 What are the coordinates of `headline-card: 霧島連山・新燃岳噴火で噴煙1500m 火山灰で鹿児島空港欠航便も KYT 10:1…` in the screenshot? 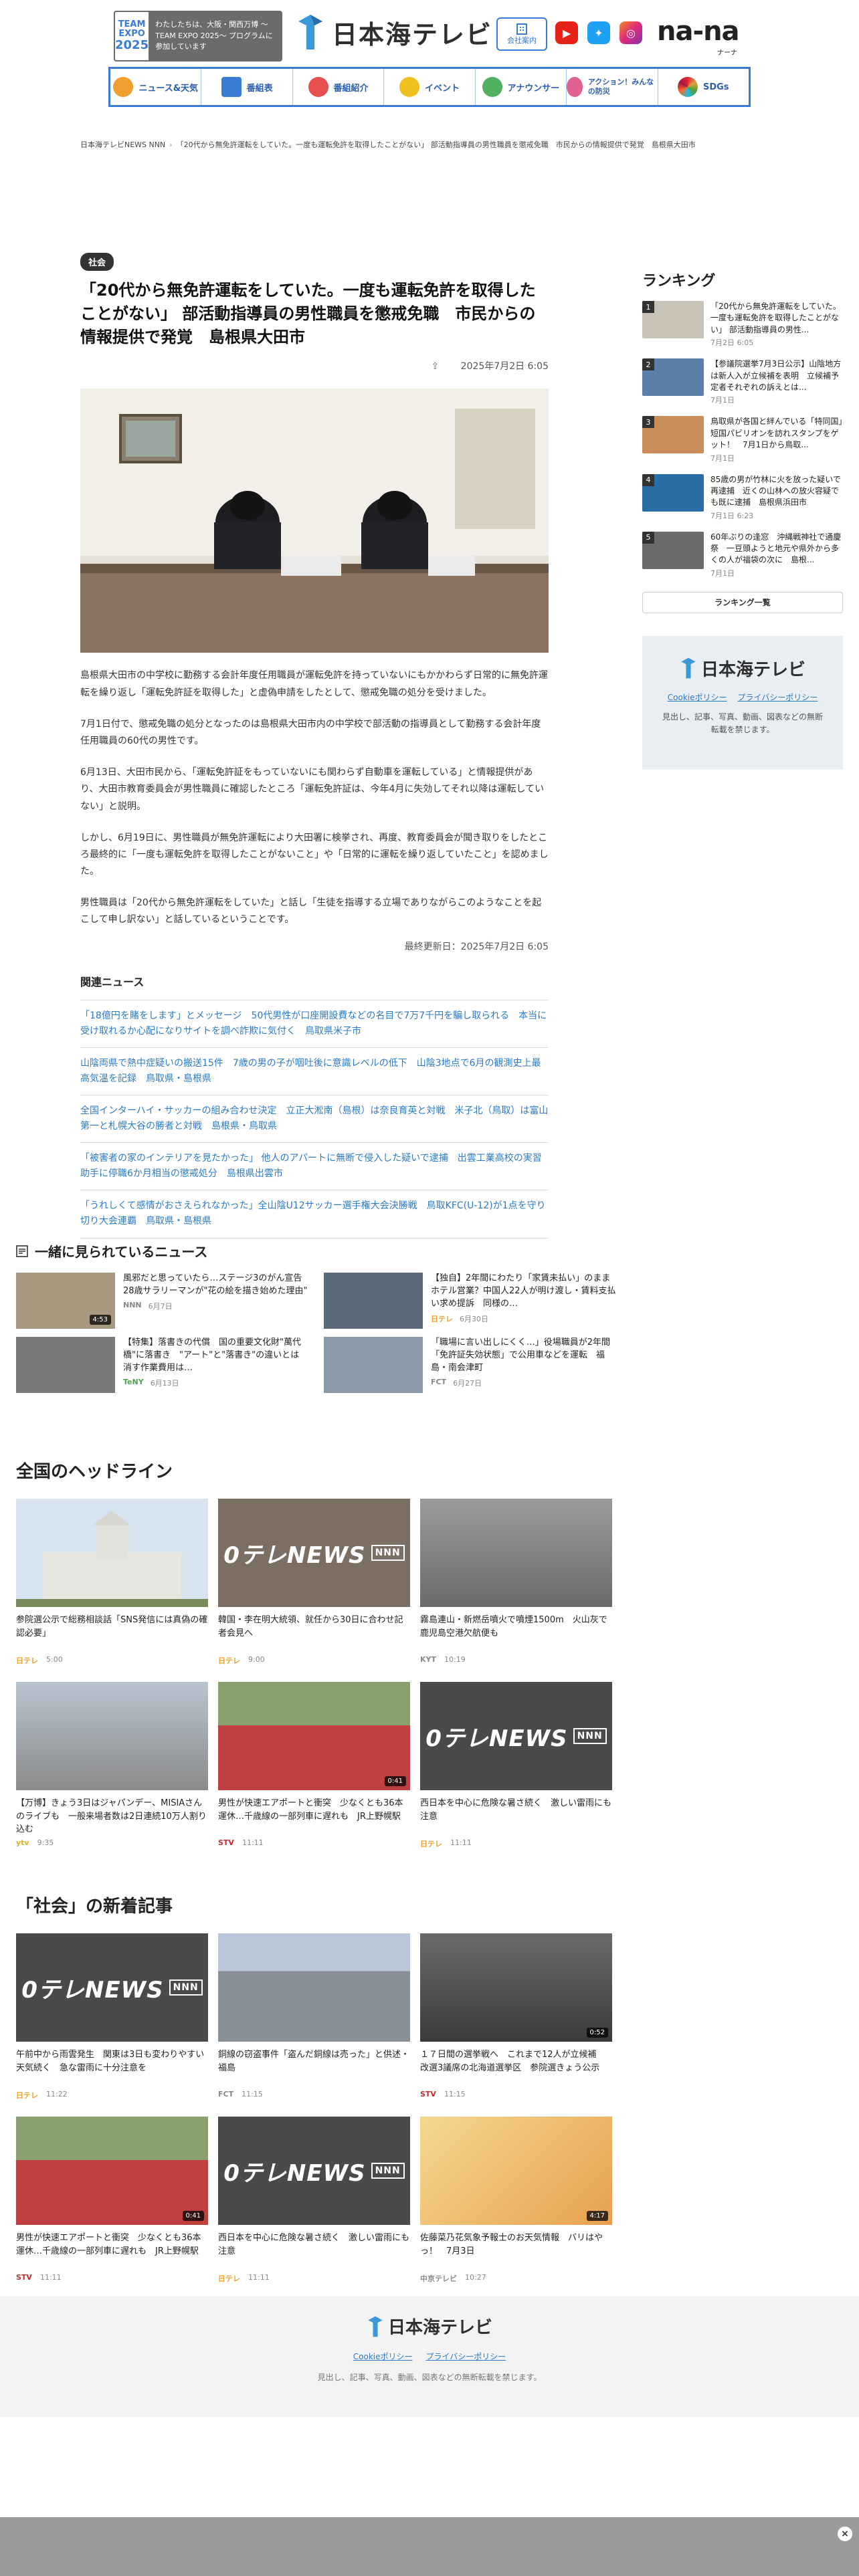 It's located at (516, 1582).